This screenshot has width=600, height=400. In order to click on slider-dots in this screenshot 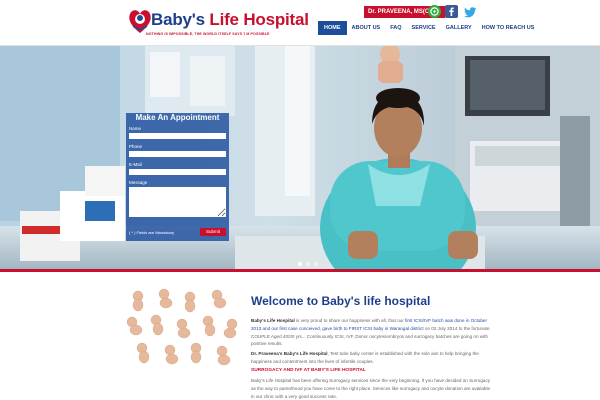, I will do `click(308, 264)`.